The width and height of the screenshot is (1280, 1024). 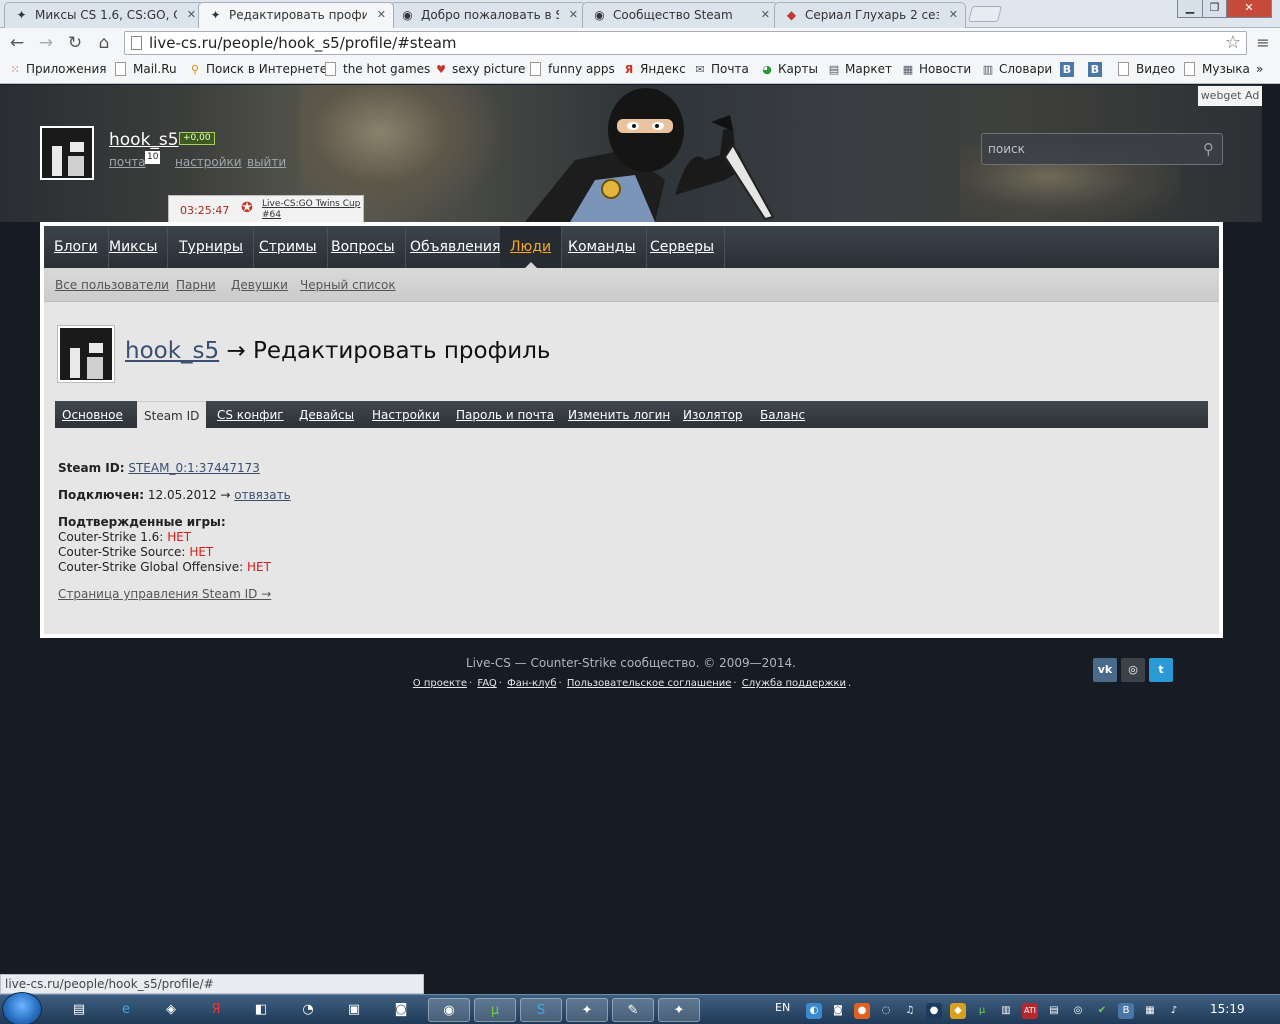 I want to click on tab-balance: Баланс, so click(x=782, y=414).